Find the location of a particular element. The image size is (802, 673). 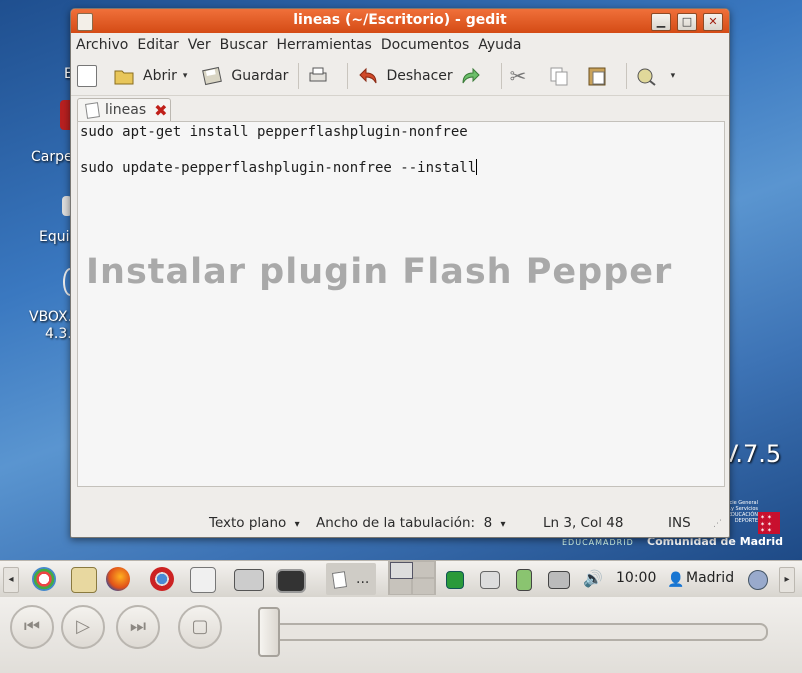

cut-button: ✂ is located at coordinates (525, 76).